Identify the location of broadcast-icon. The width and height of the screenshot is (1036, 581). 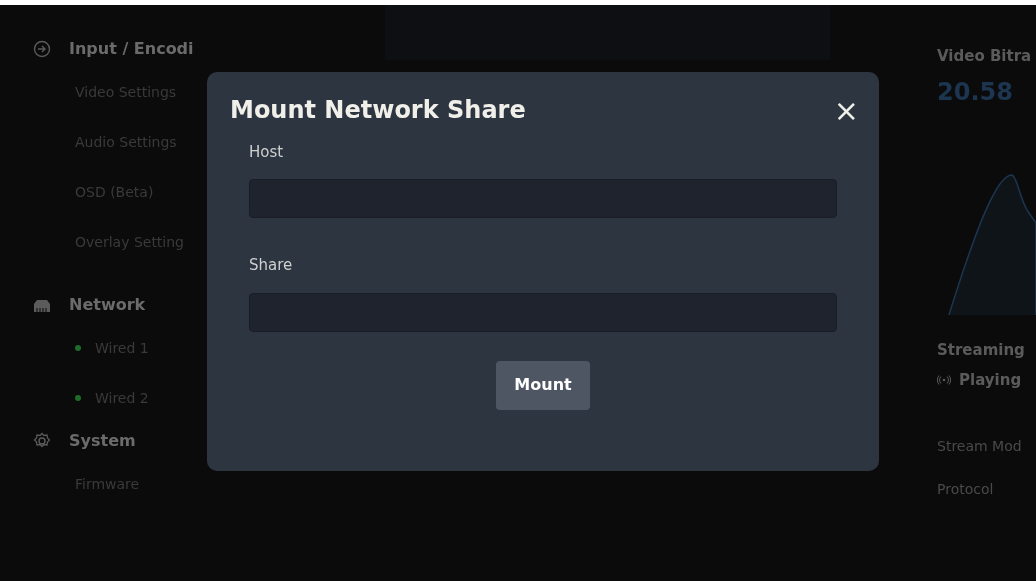
(944, 380).